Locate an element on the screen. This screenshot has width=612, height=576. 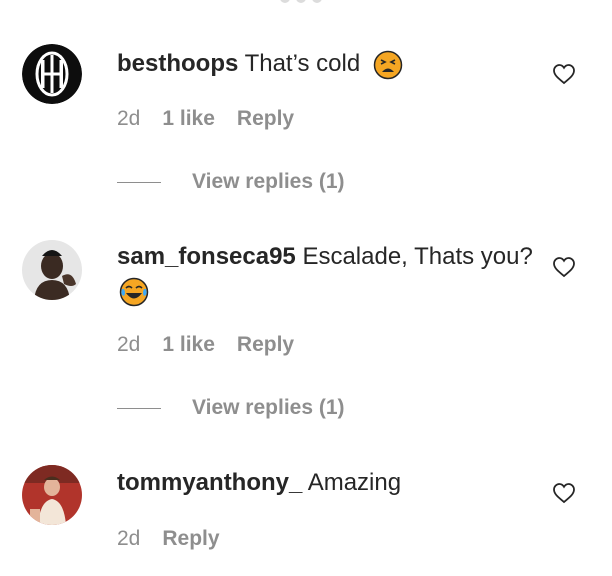
comment-meta: 2d Reply is located at coordinates (168, 539).